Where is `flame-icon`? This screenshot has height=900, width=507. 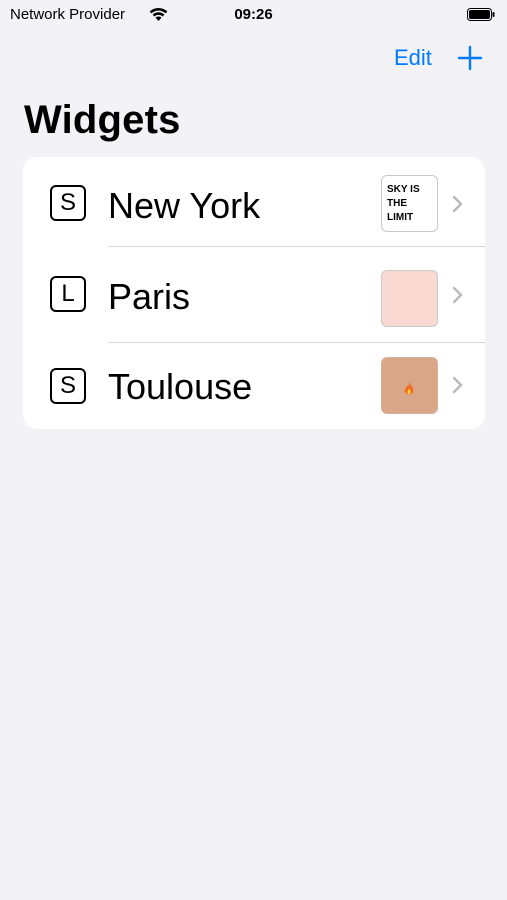 flame-icon is located at coordinates (409, 388).